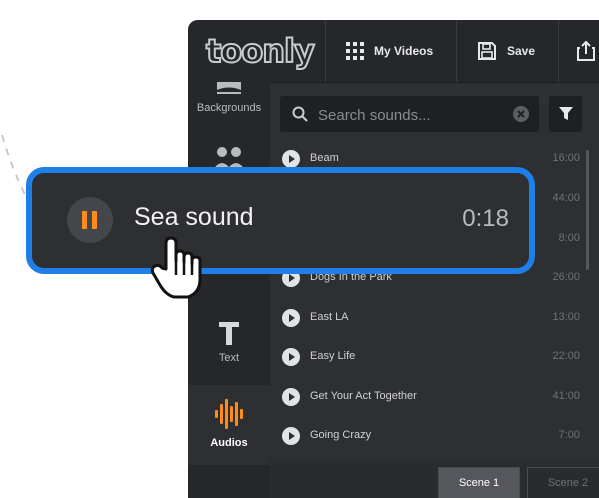 The height and width of the screenshot is (498, 599). Describe the element at coordinates (568, 483) in the screenshot. I see `scene-tab-label: Scene 2` at that location.